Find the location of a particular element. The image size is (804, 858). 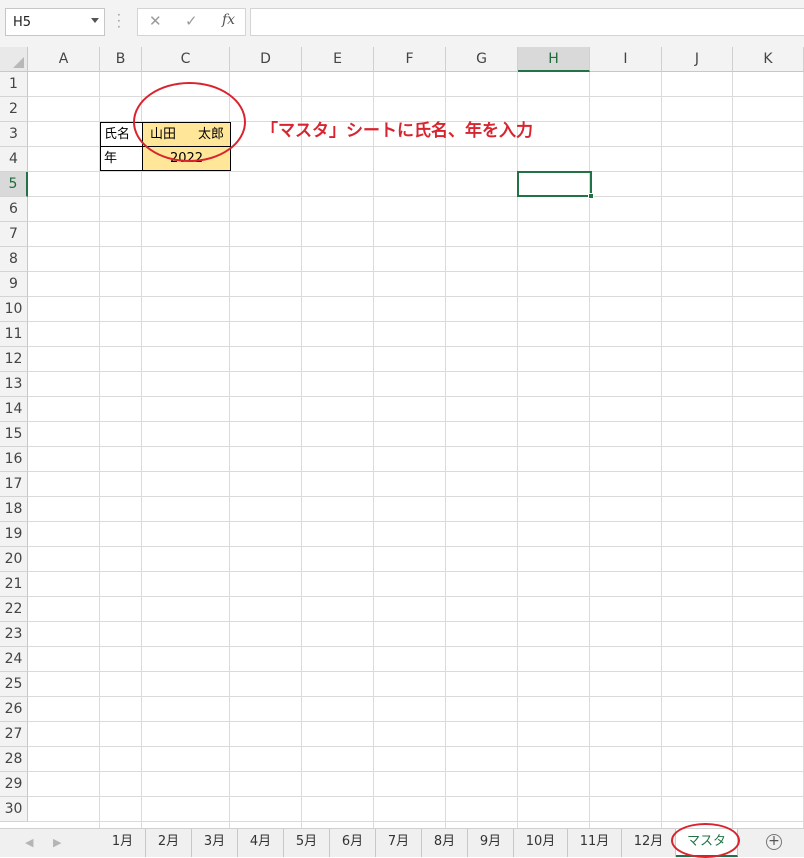

row-header-22: 22 is located at coordinates (14, 609).